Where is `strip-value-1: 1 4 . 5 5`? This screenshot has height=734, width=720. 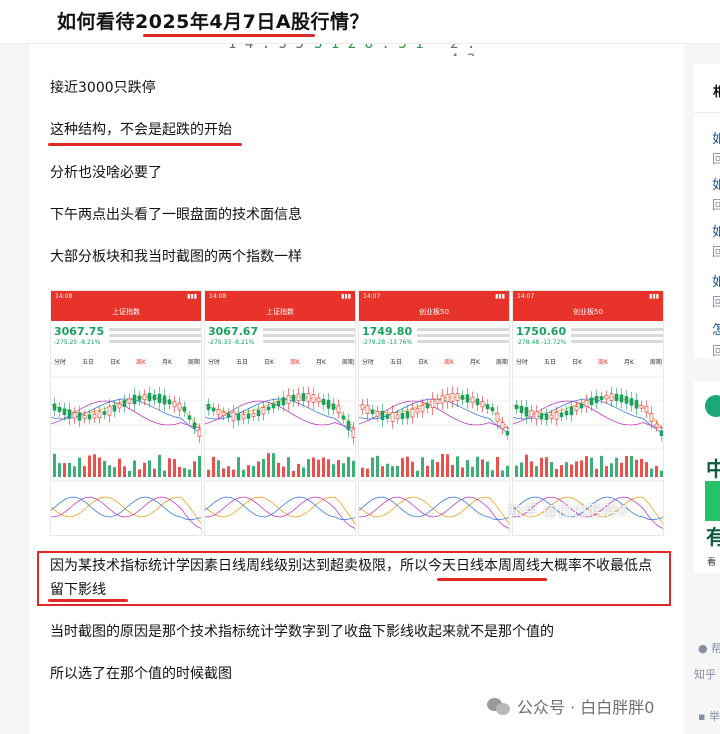 strip-value-1: 1 4 . 5 5 is located at coordinates (266, 48).